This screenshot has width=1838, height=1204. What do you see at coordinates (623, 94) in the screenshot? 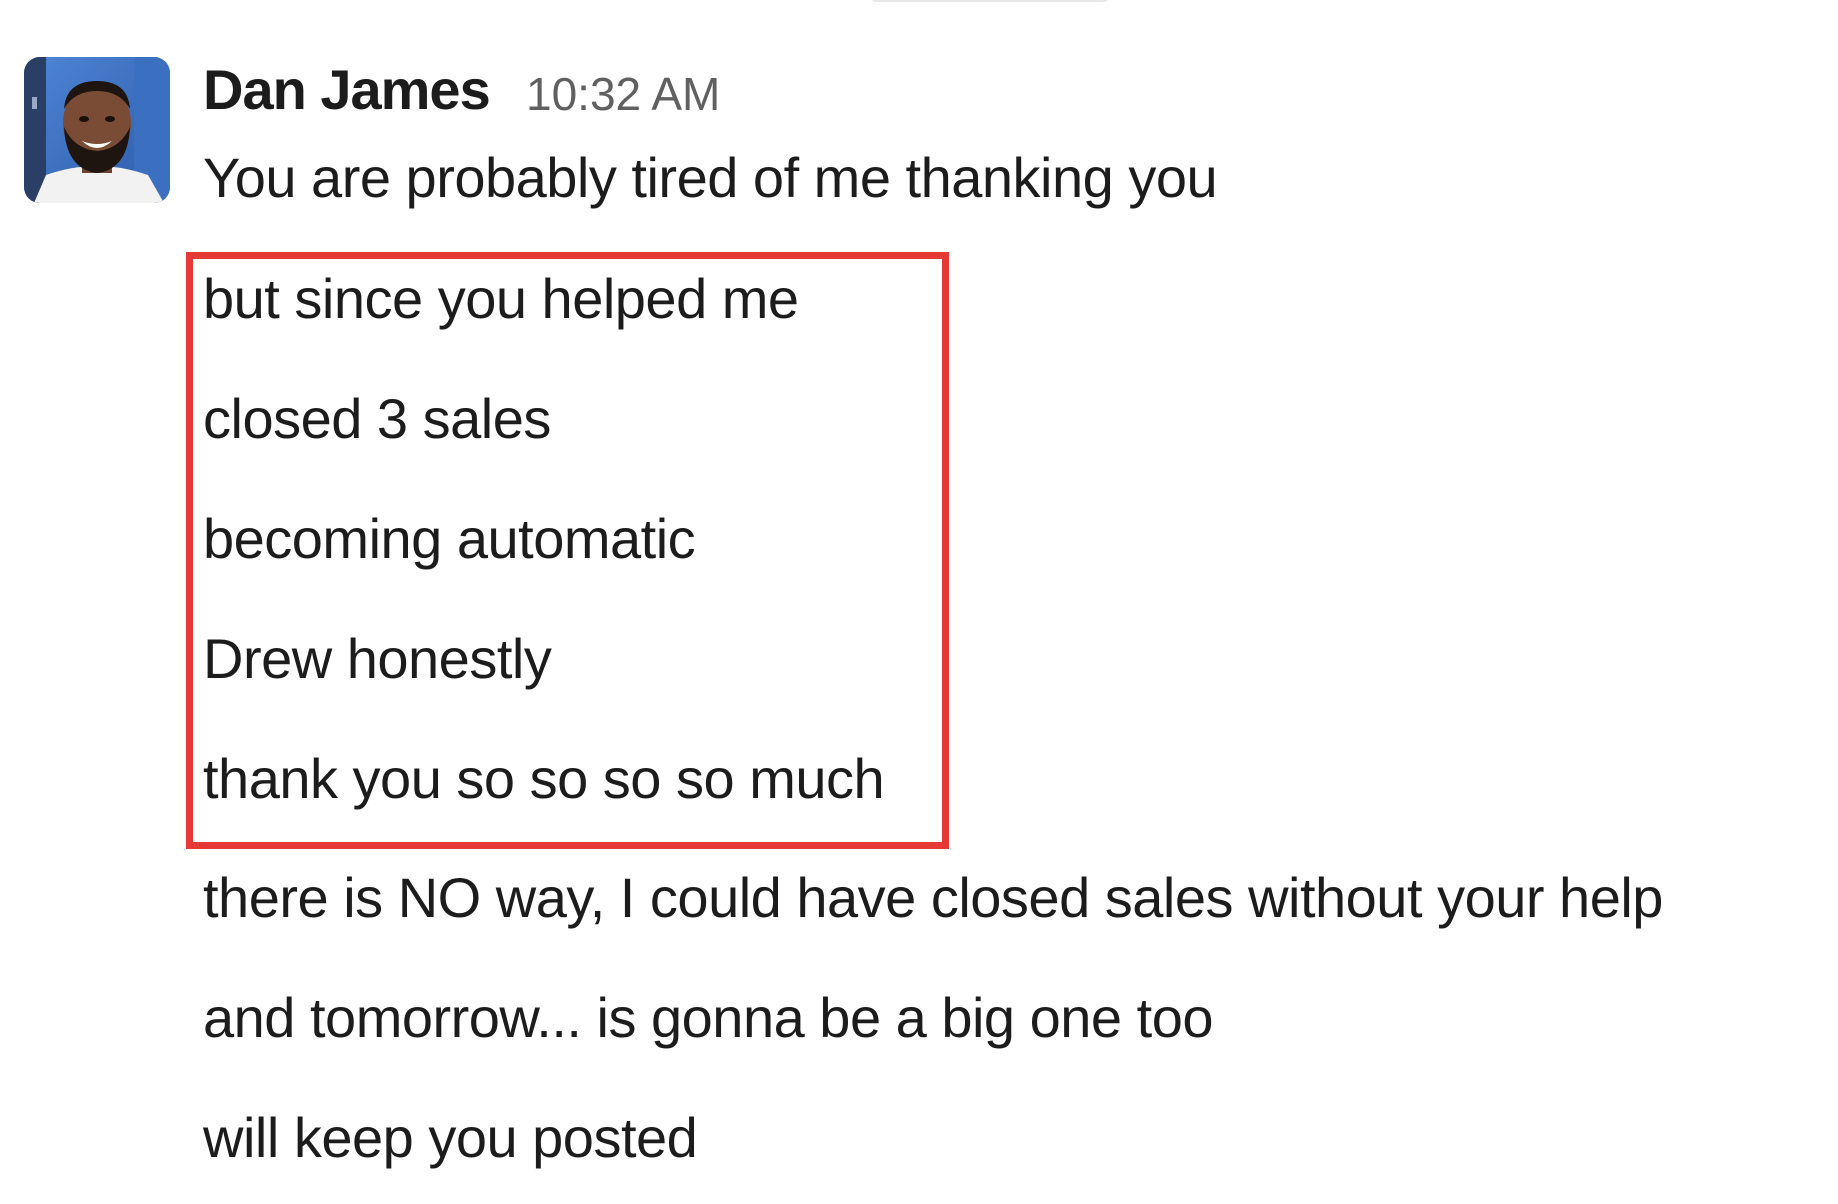
I see `message-timestamp: 10:32 AM` at bounding box center [623, 94].